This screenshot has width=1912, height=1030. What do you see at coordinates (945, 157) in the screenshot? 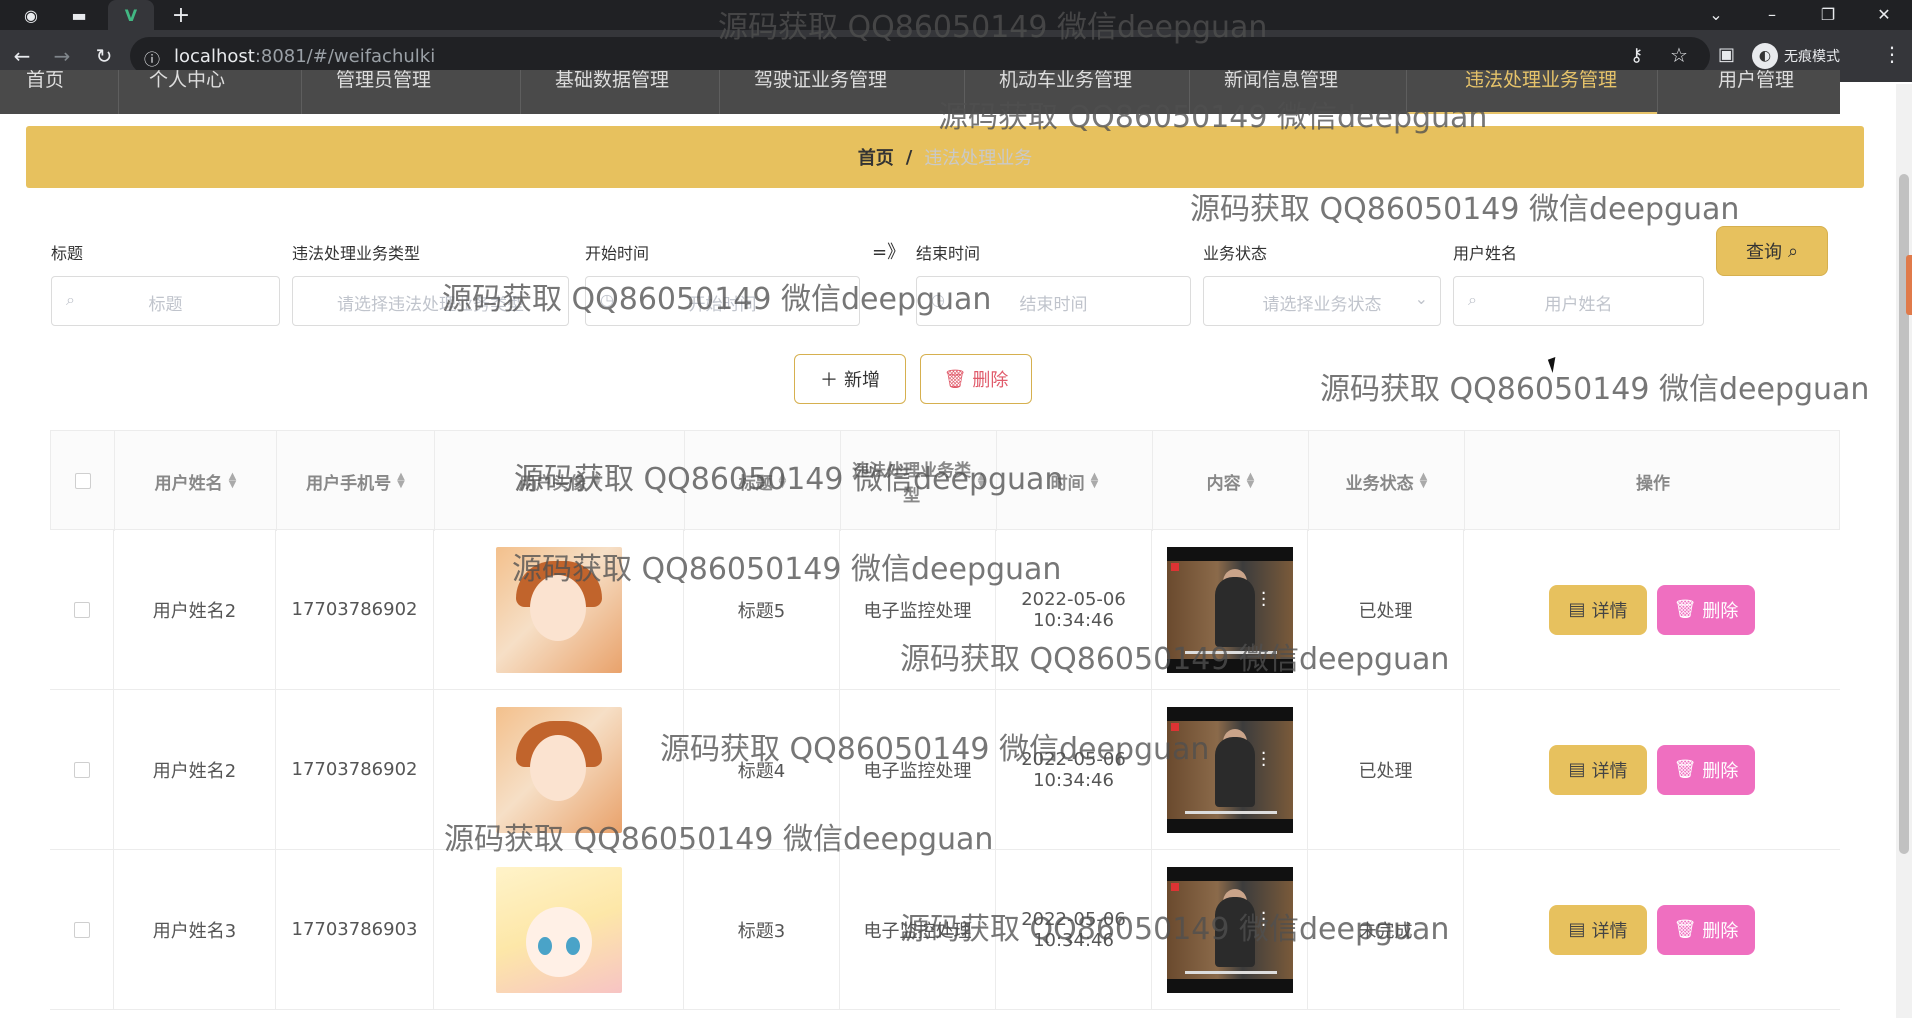
I see `breadcrumb: 首页 / 违法处理业务` at bounding box center [945, 157].